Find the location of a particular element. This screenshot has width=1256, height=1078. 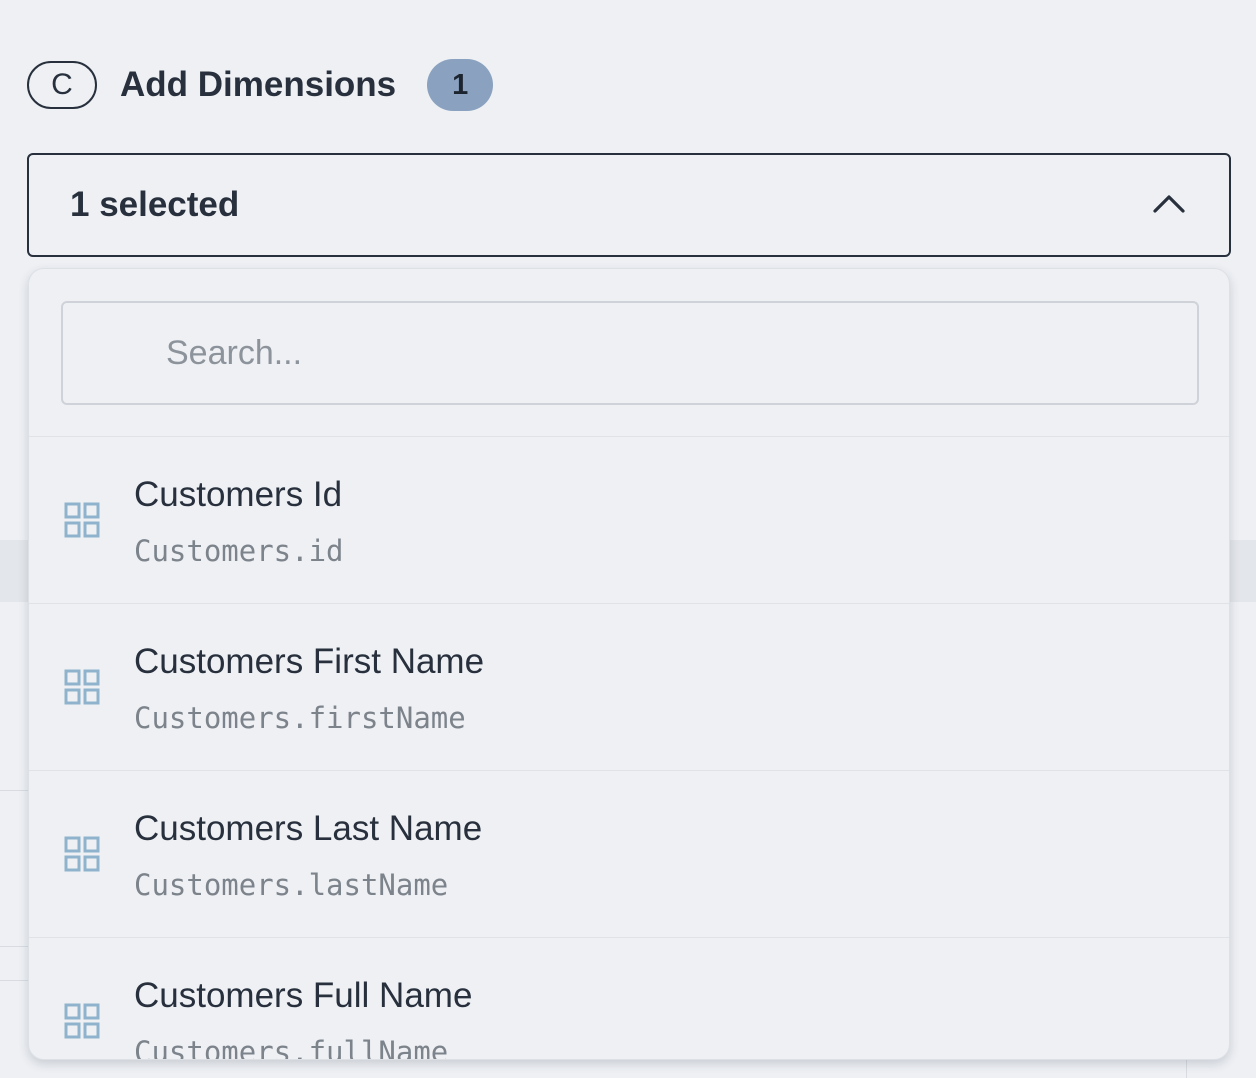

option-key: Customers.fullName is located at coordinates (291, 1047).